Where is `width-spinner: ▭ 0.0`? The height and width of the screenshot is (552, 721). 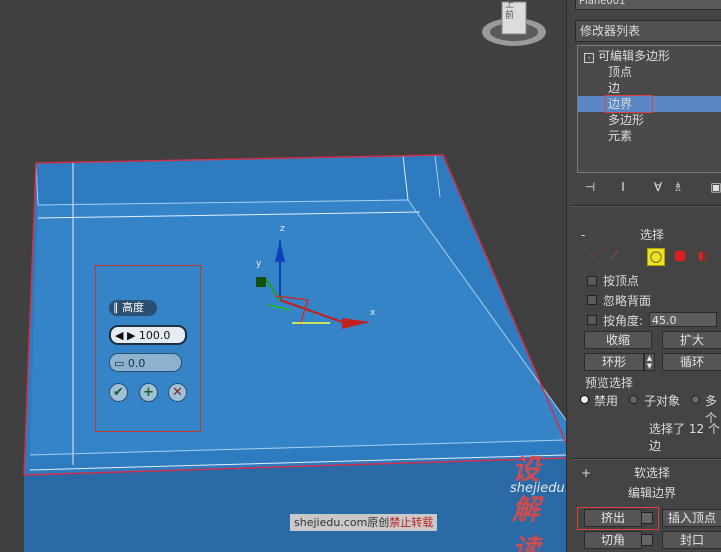
width-spinner: ▭ 0.0 is located at coordinates (145, 362).